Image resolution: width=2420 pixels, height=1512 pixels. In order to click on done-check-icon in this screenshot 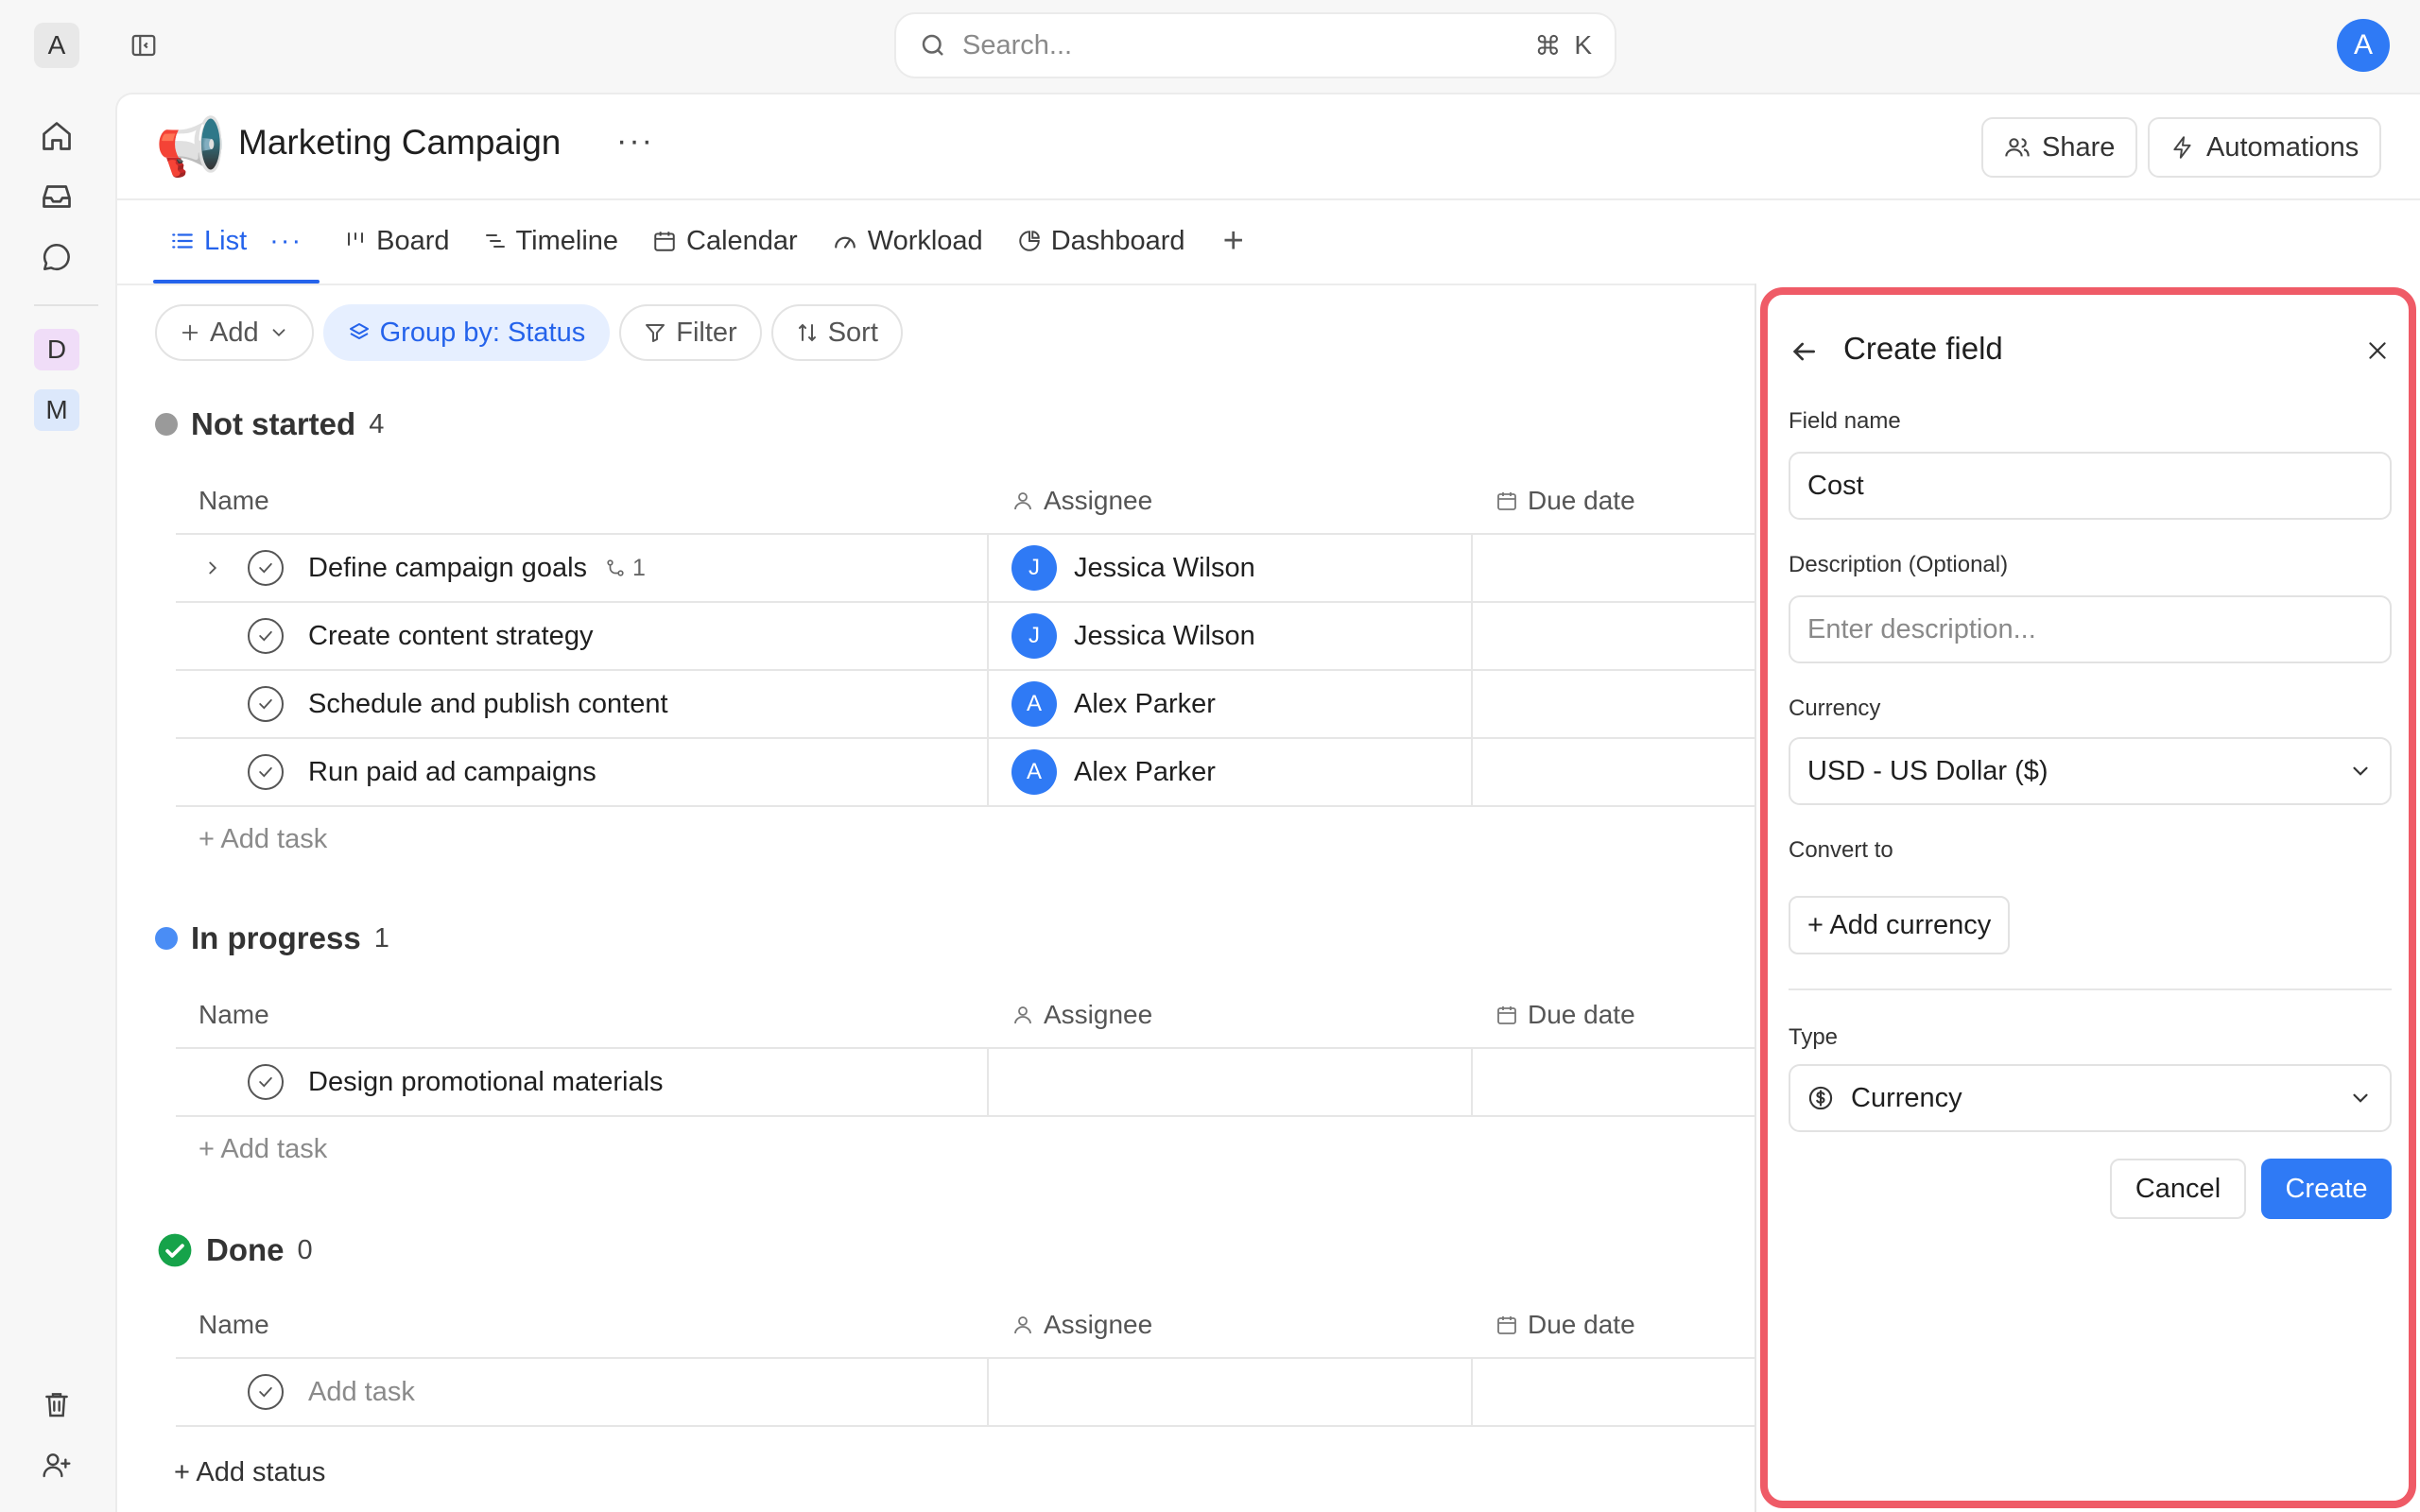, I will do `click(175, 1250)`.